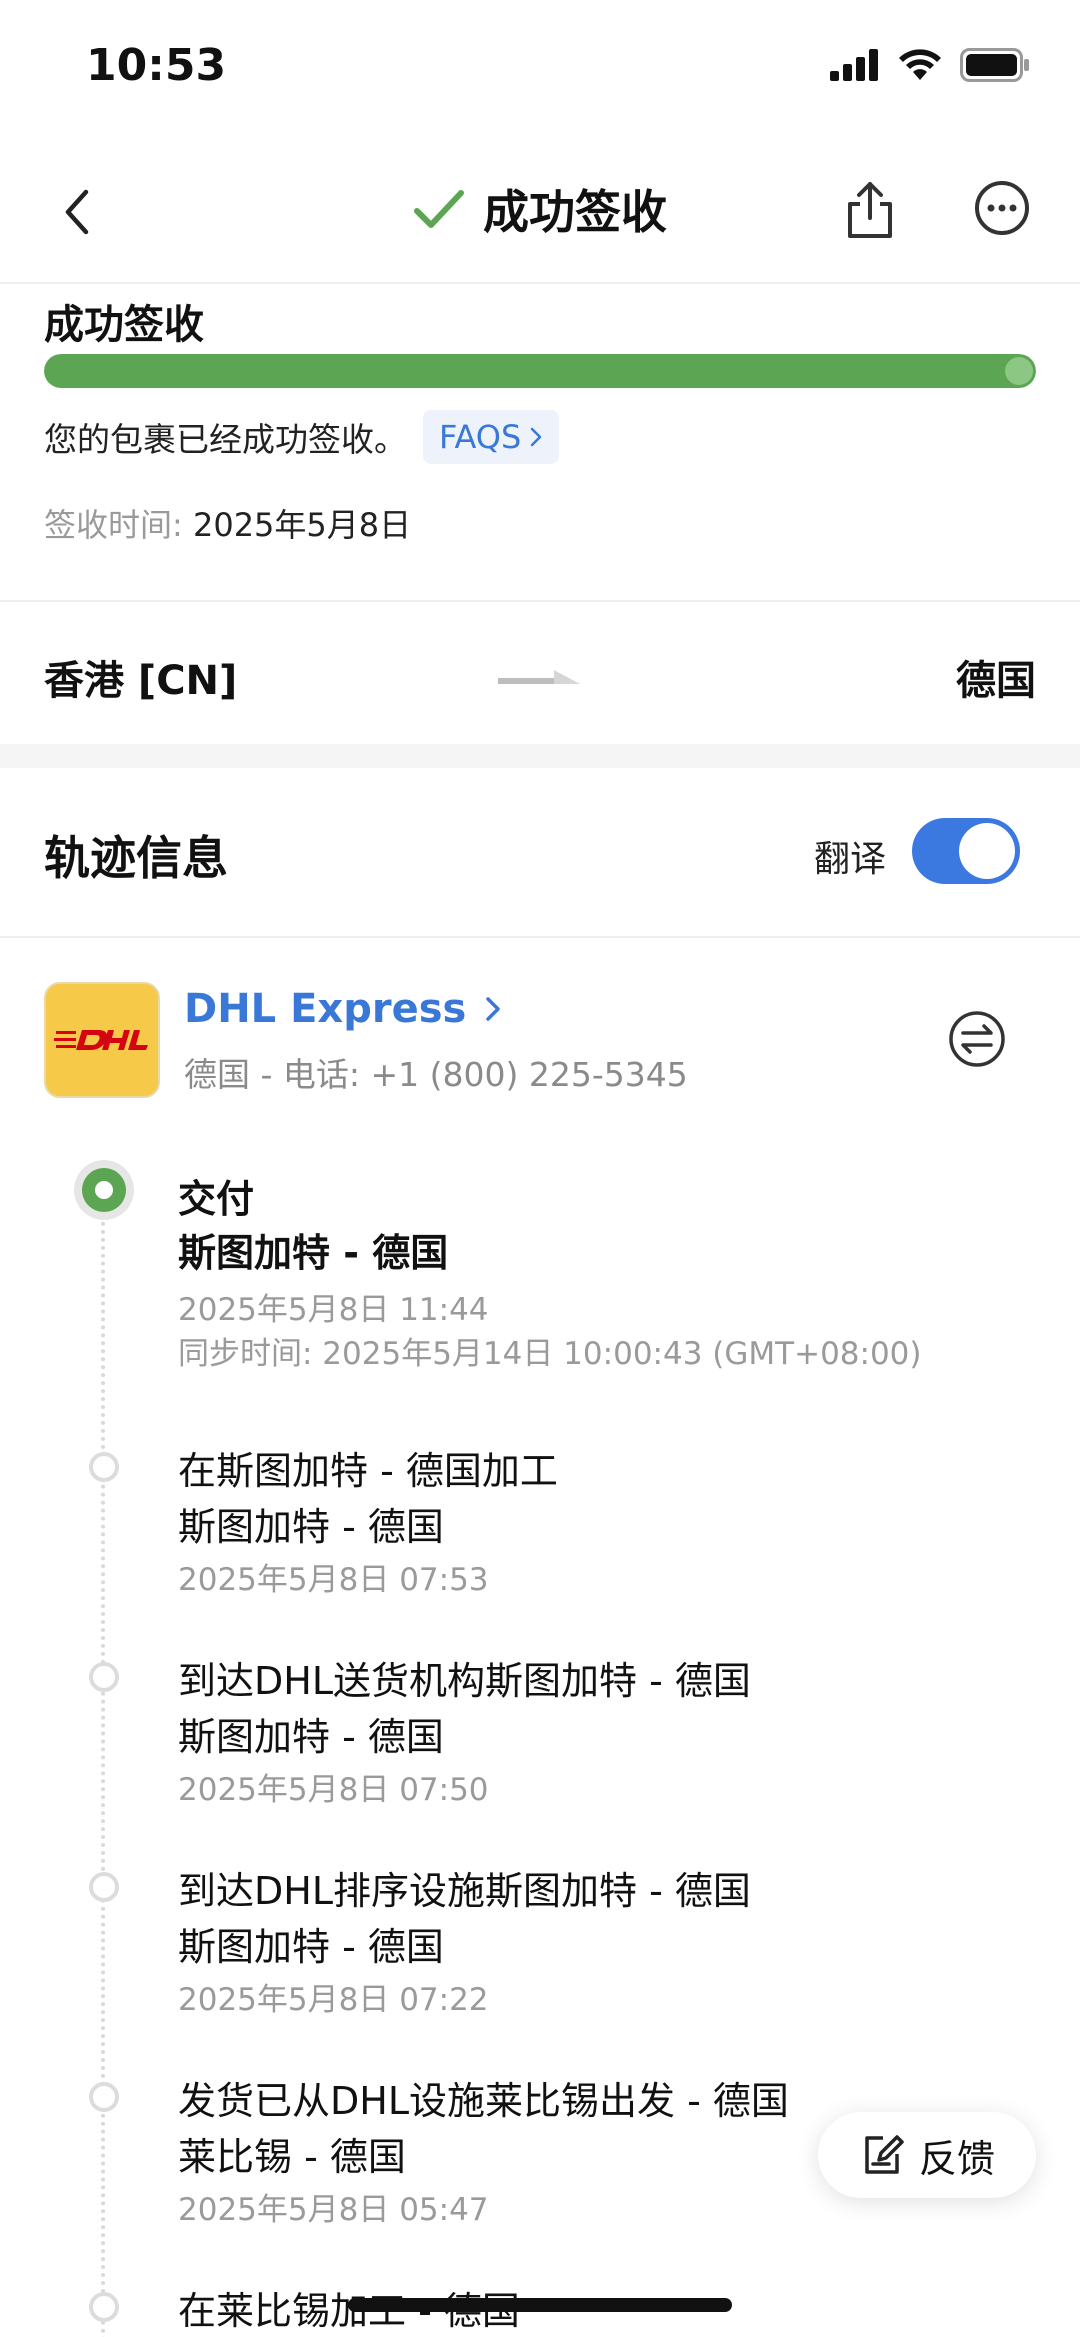 Image resolution: width=1080 pixels, height=2337 pixels. What do you see at coordinates (870, 210) in the screenshot?
I see `share-icon` at bounding box center [870, 210].